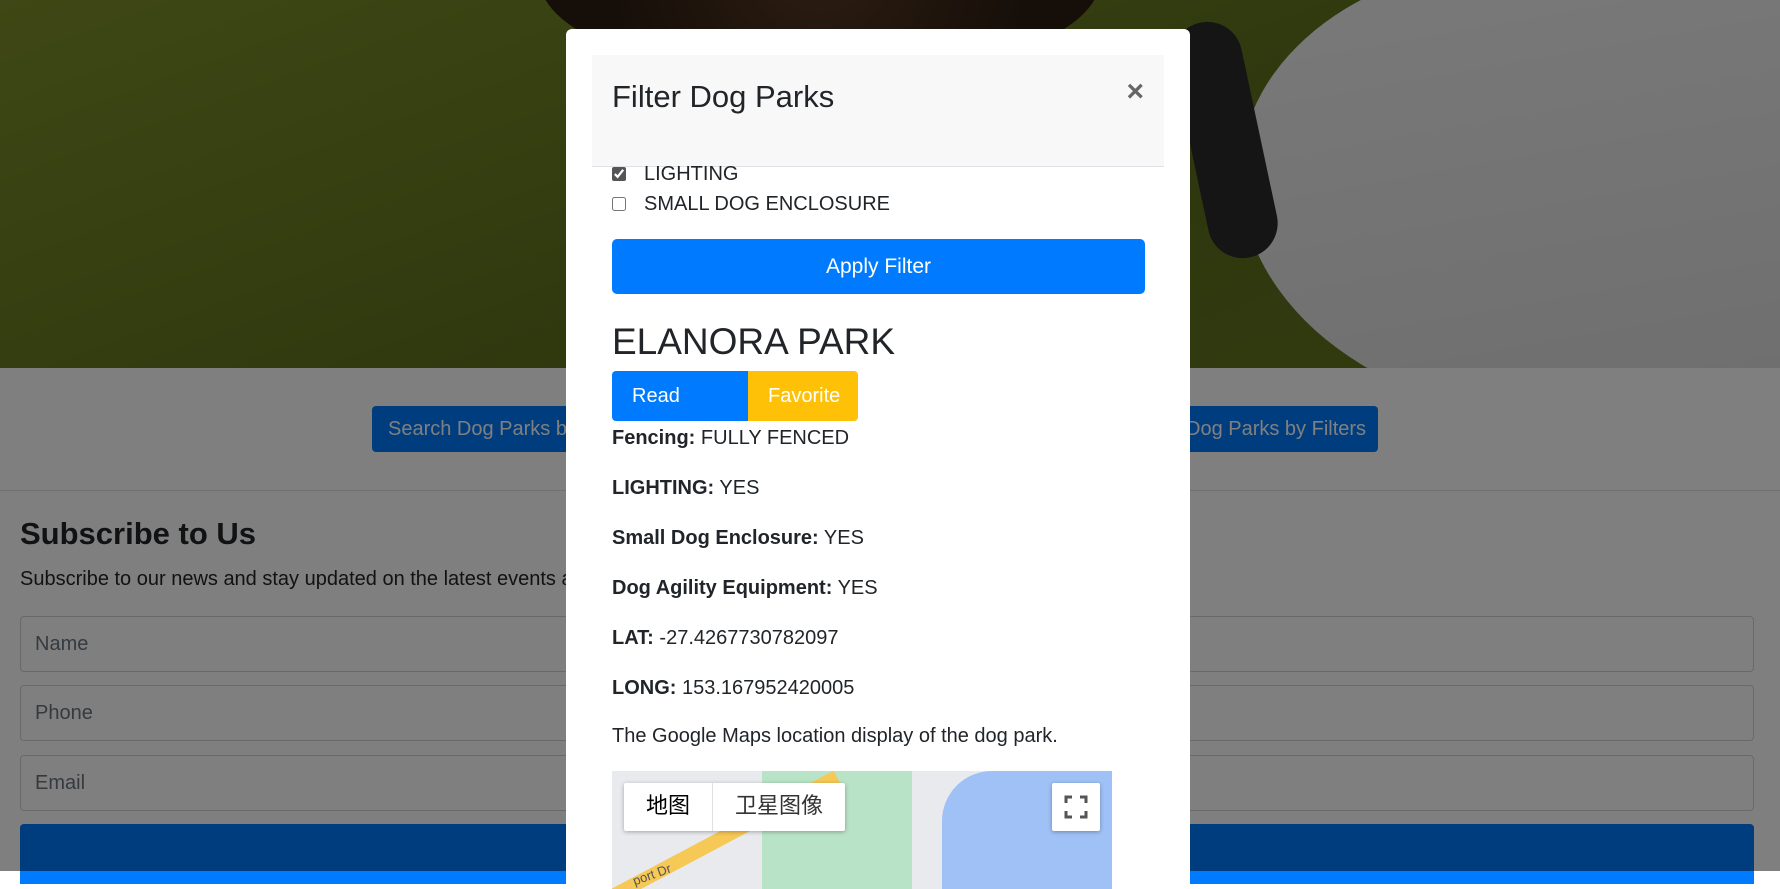 This screenshot has height=889, width=1780. I want to click on filter-small-dog-enclosure-label: SMALL DOG ENCLOSURE, so click(767, 203).